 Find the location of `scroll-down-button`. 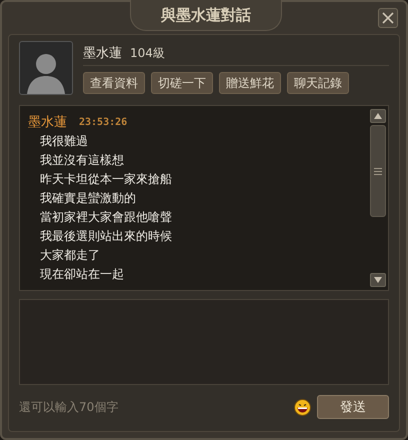

scroll-down-button is located at coordinates (378, 280).